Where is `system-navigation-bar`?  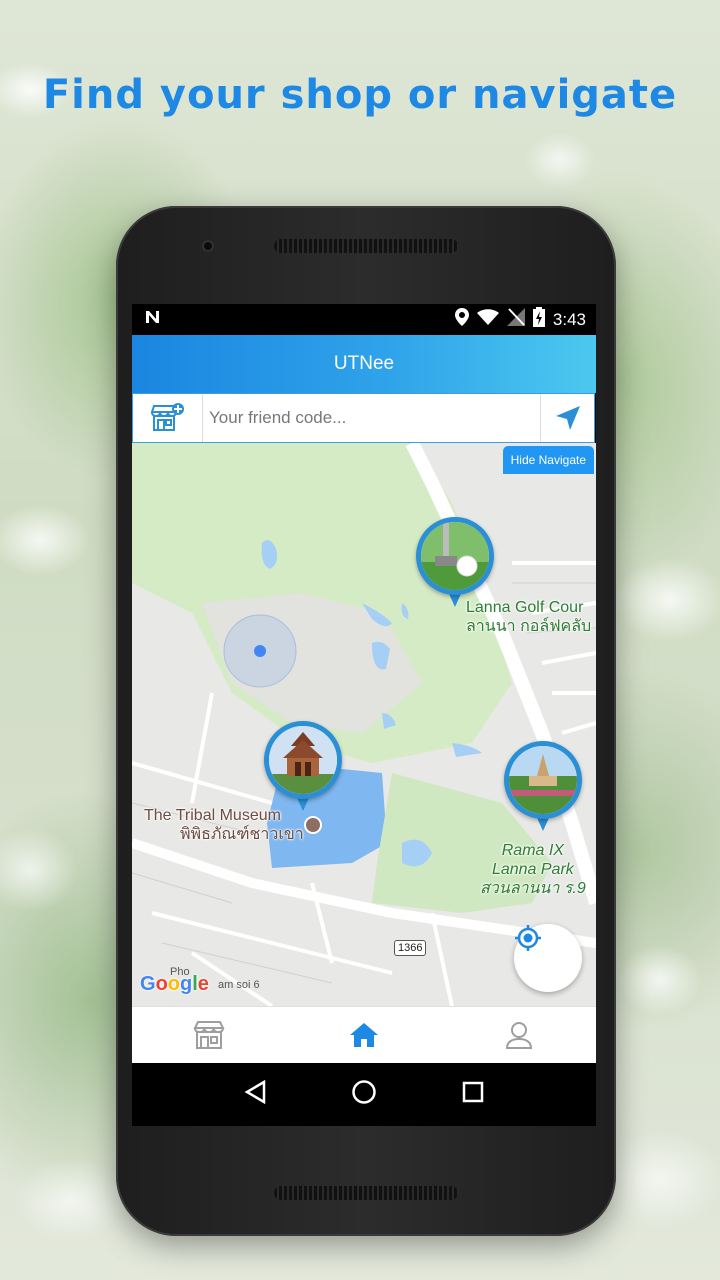
system-navigation-bar is located at coordinates (364, 1094).